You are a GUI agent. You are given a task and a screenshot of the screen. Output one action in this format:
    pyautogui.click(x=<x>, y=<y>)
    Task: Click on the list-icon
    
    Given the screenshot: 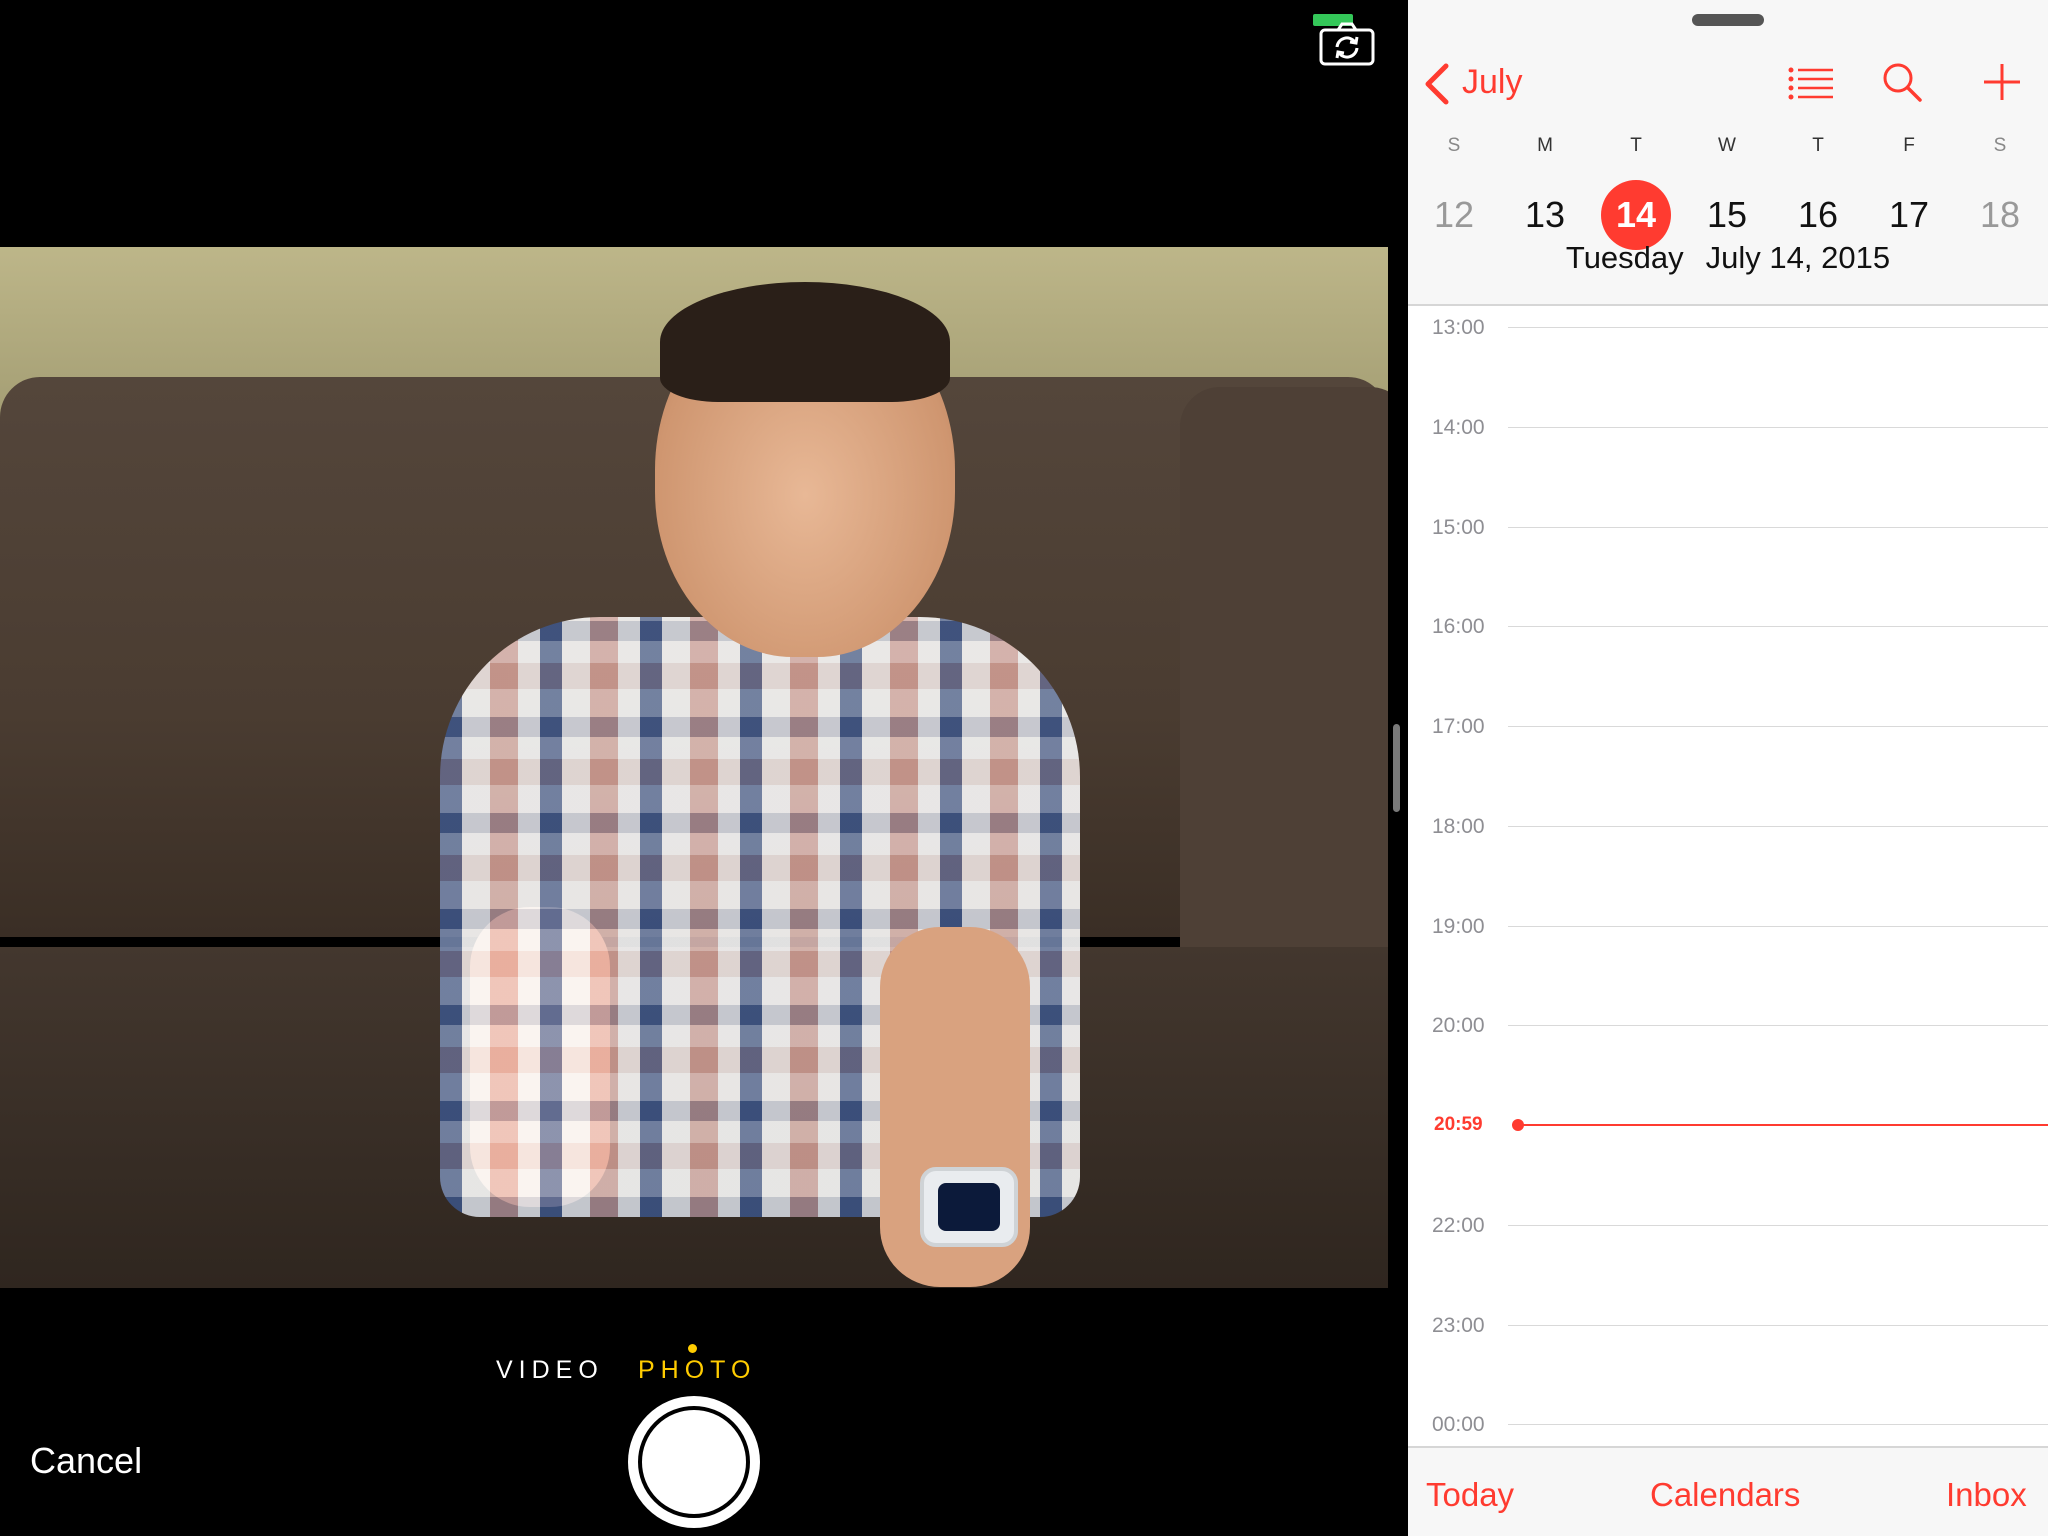 What is the action you would take?
    pyautogui.click(x=1811, y=83)
    